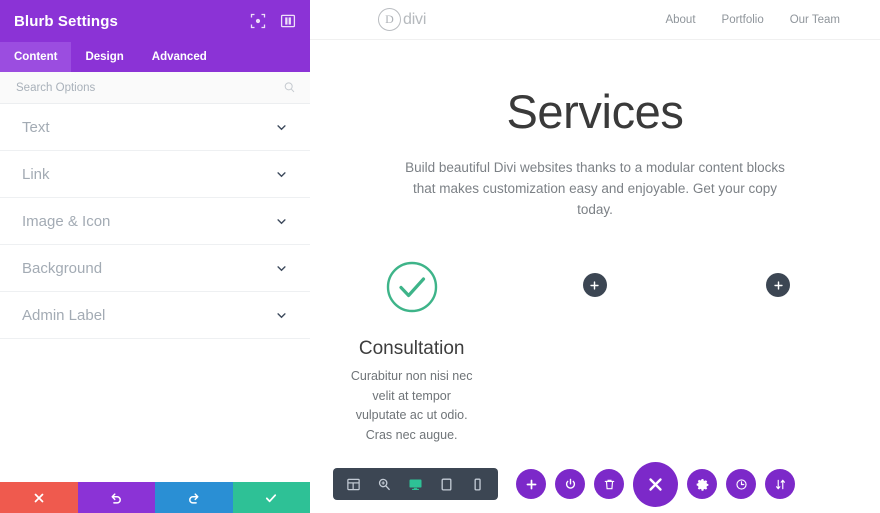  I want to click on search-input, so click(148, 87).